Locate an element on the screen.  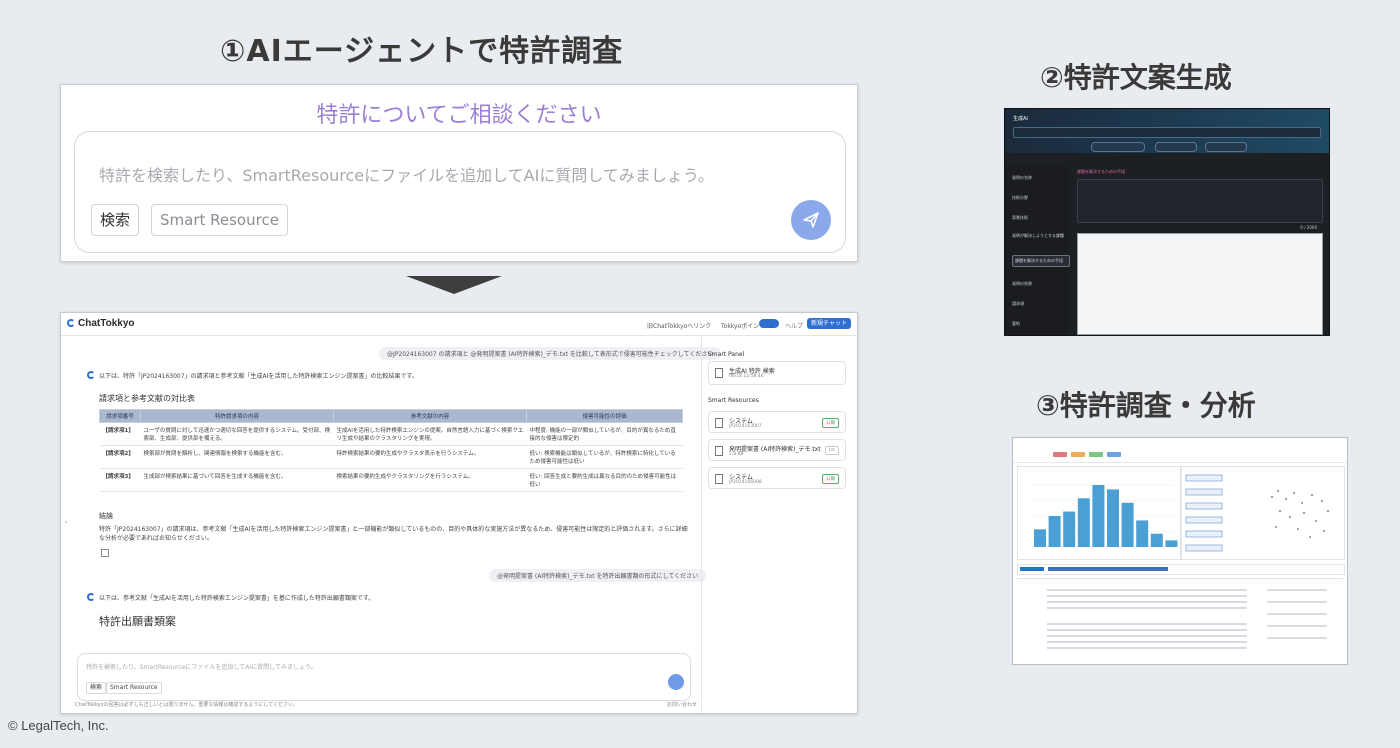
generator-header: 生成AI is located at coordinates (1167, 131).